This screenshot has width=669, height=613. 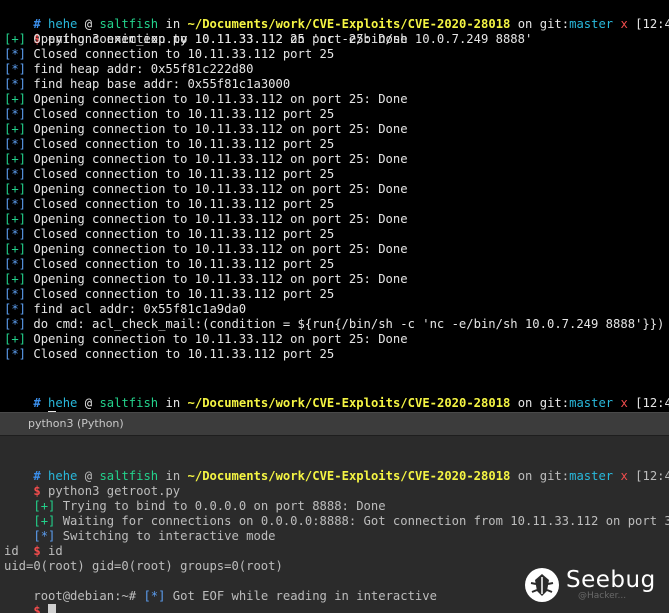 I want to click on uid-line: uid=0(root) gid=0(root) groups=0(root), so click(x=143, y=566).